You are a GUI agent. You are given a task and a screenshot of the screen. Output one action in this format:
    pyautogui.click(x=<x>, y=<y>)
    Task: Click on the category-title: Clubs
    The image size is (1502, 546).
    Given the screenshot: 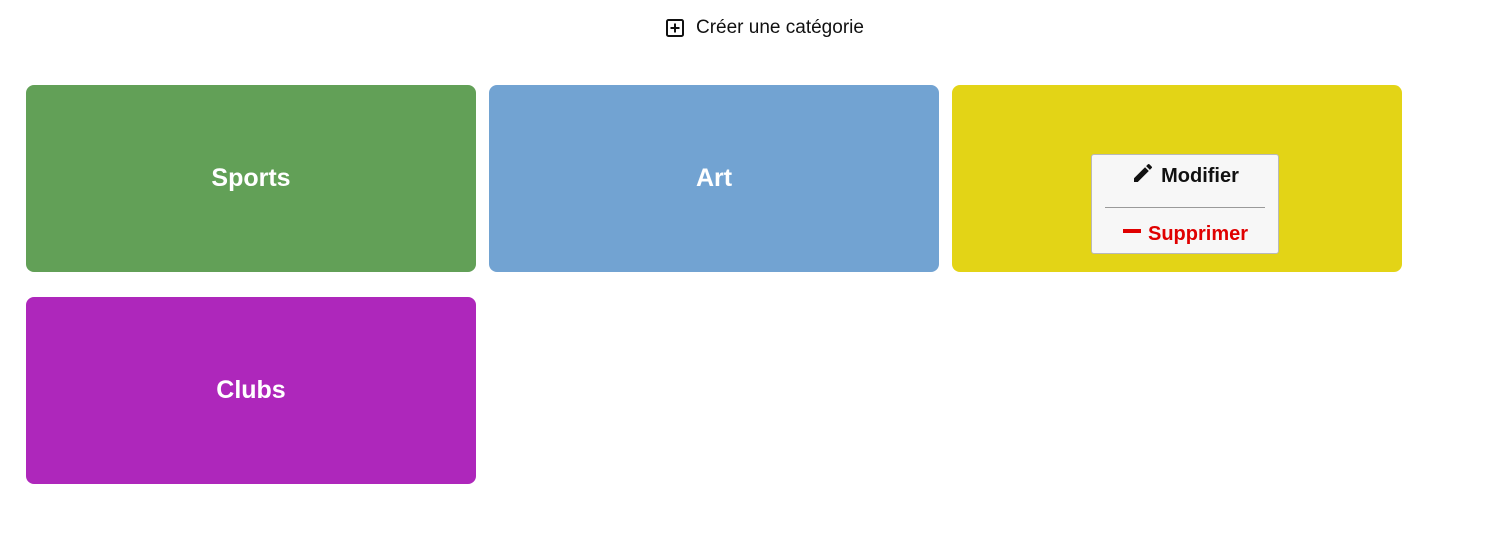 What is the action you would take?
    pyautogui.click(x=251, y=390)
    